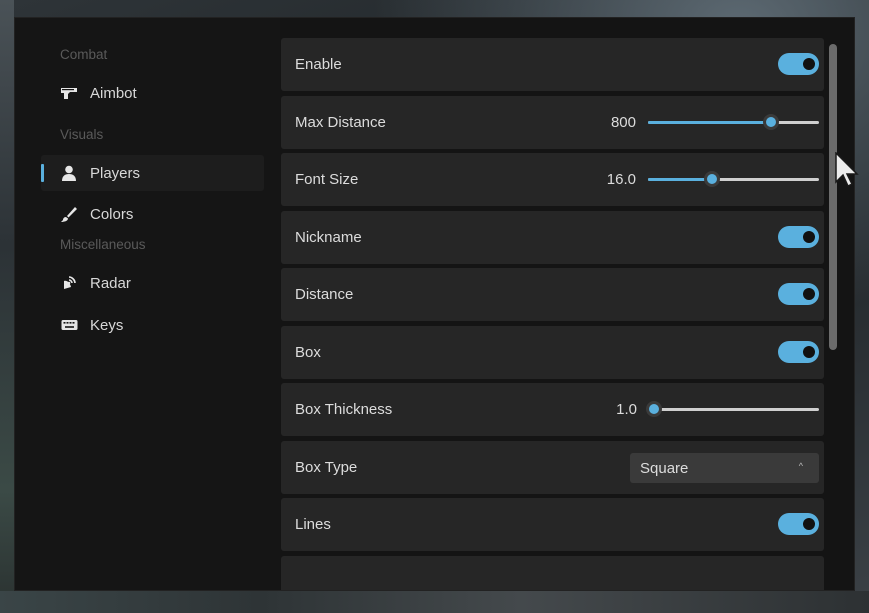  Describe the element at coordinates (308, 352) in the screenshot. I see `setting-label: Box` at that location.